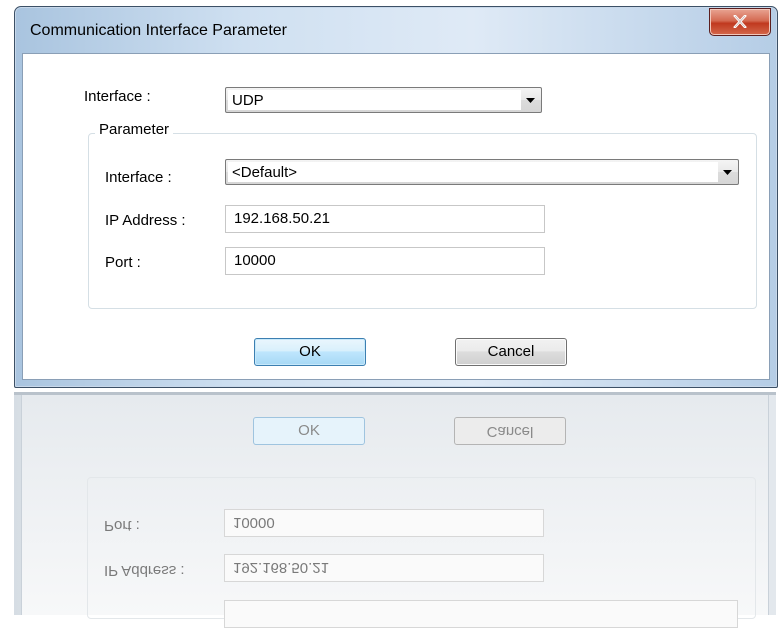 This screenshot has width=783, height=628. Describe the element at coordinates (309, 431) in the screenshot. I see `reflected-ok-button: OK` at that location.